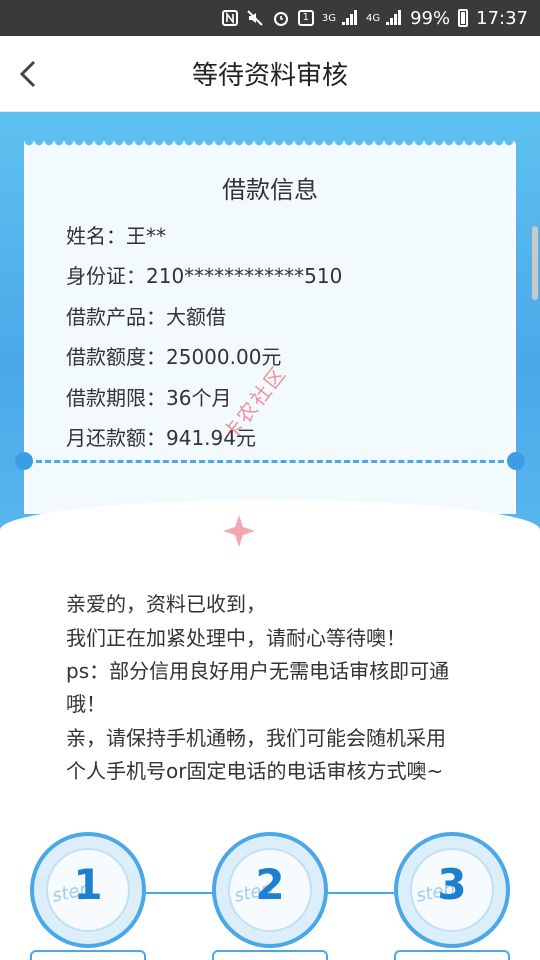 The width and height of the screenshot is (540, 960). Describe the element at coordinates (328, 18) in the screenshot. I see `network-3g-label: 3G` at that location.